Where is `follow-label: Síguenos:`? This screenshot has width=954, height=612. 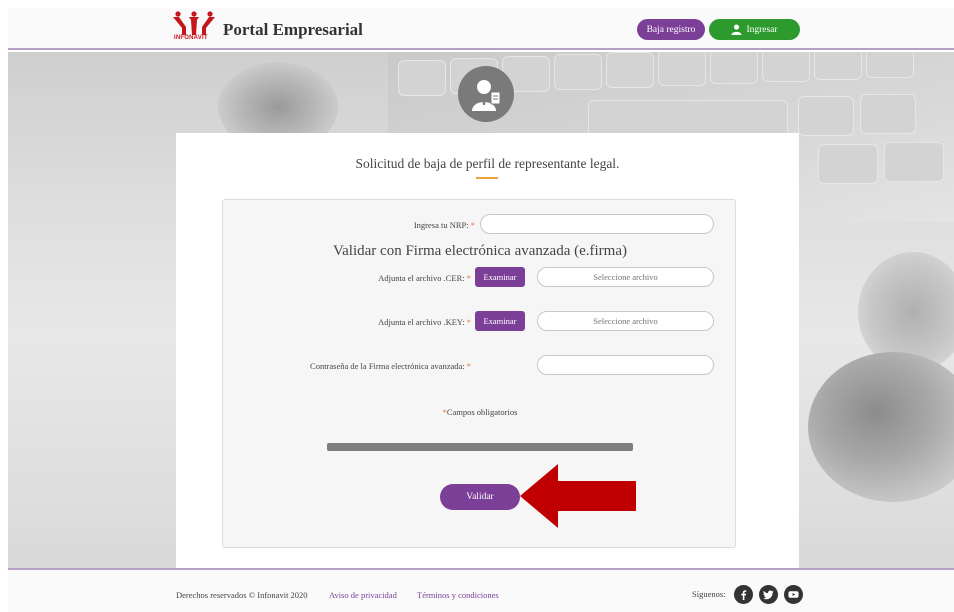 follow-label: Síguenos: is located at coordinates (709, 594).